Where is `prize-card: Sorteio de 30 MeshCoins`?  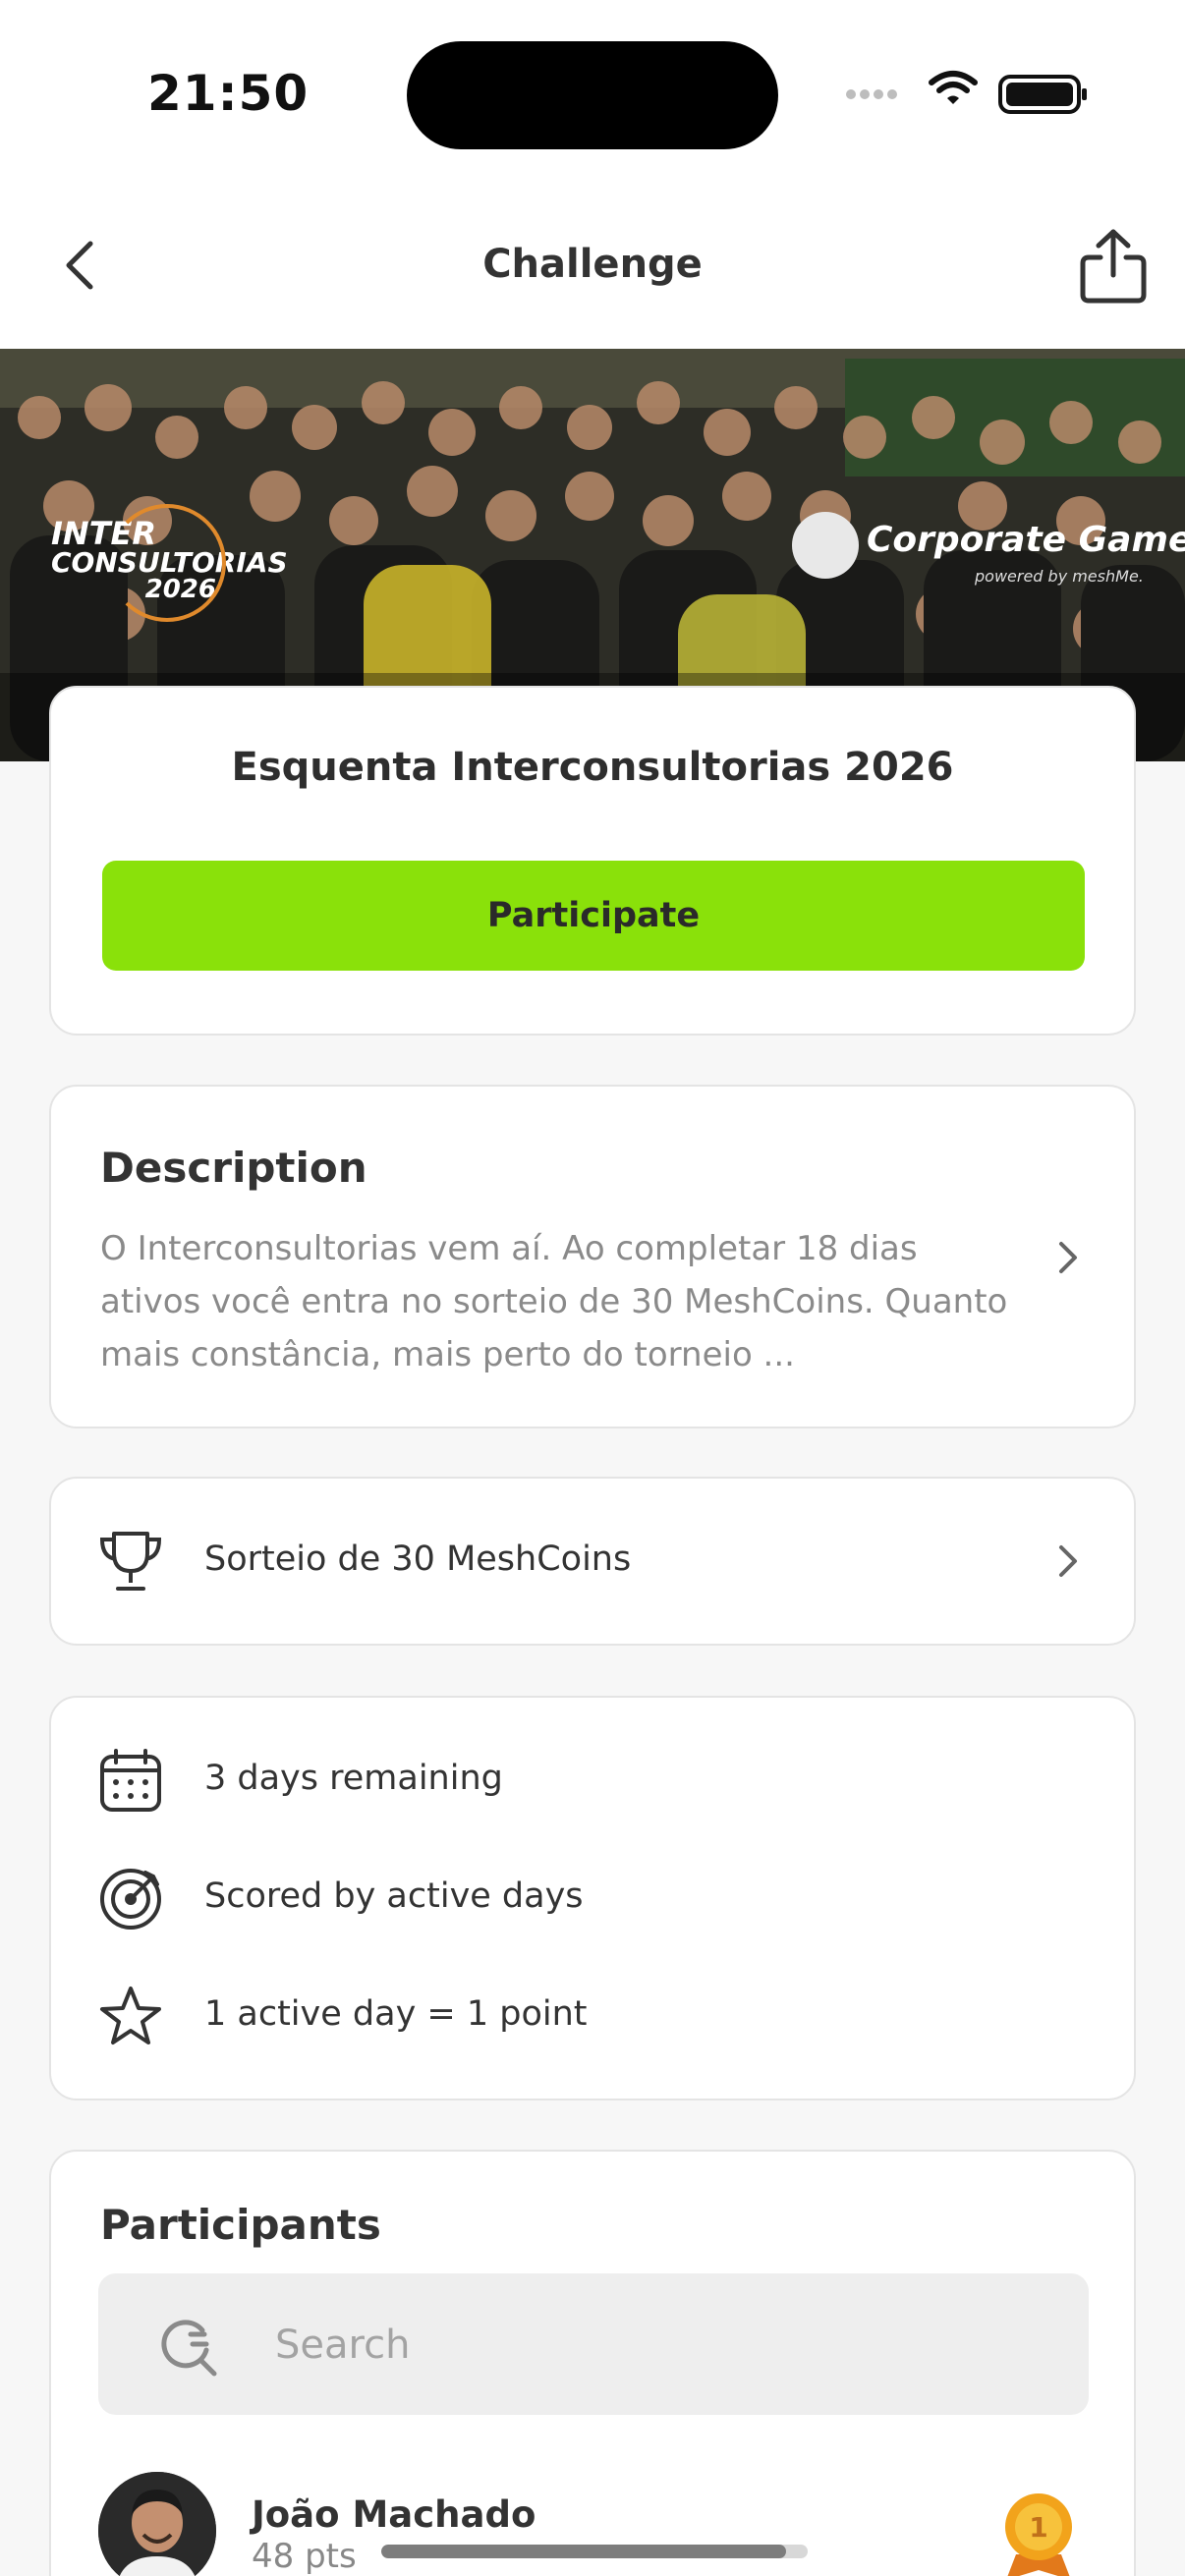
prize-card: Sorteio de 30 MeshCoins is located at coordinates (592, 1561).